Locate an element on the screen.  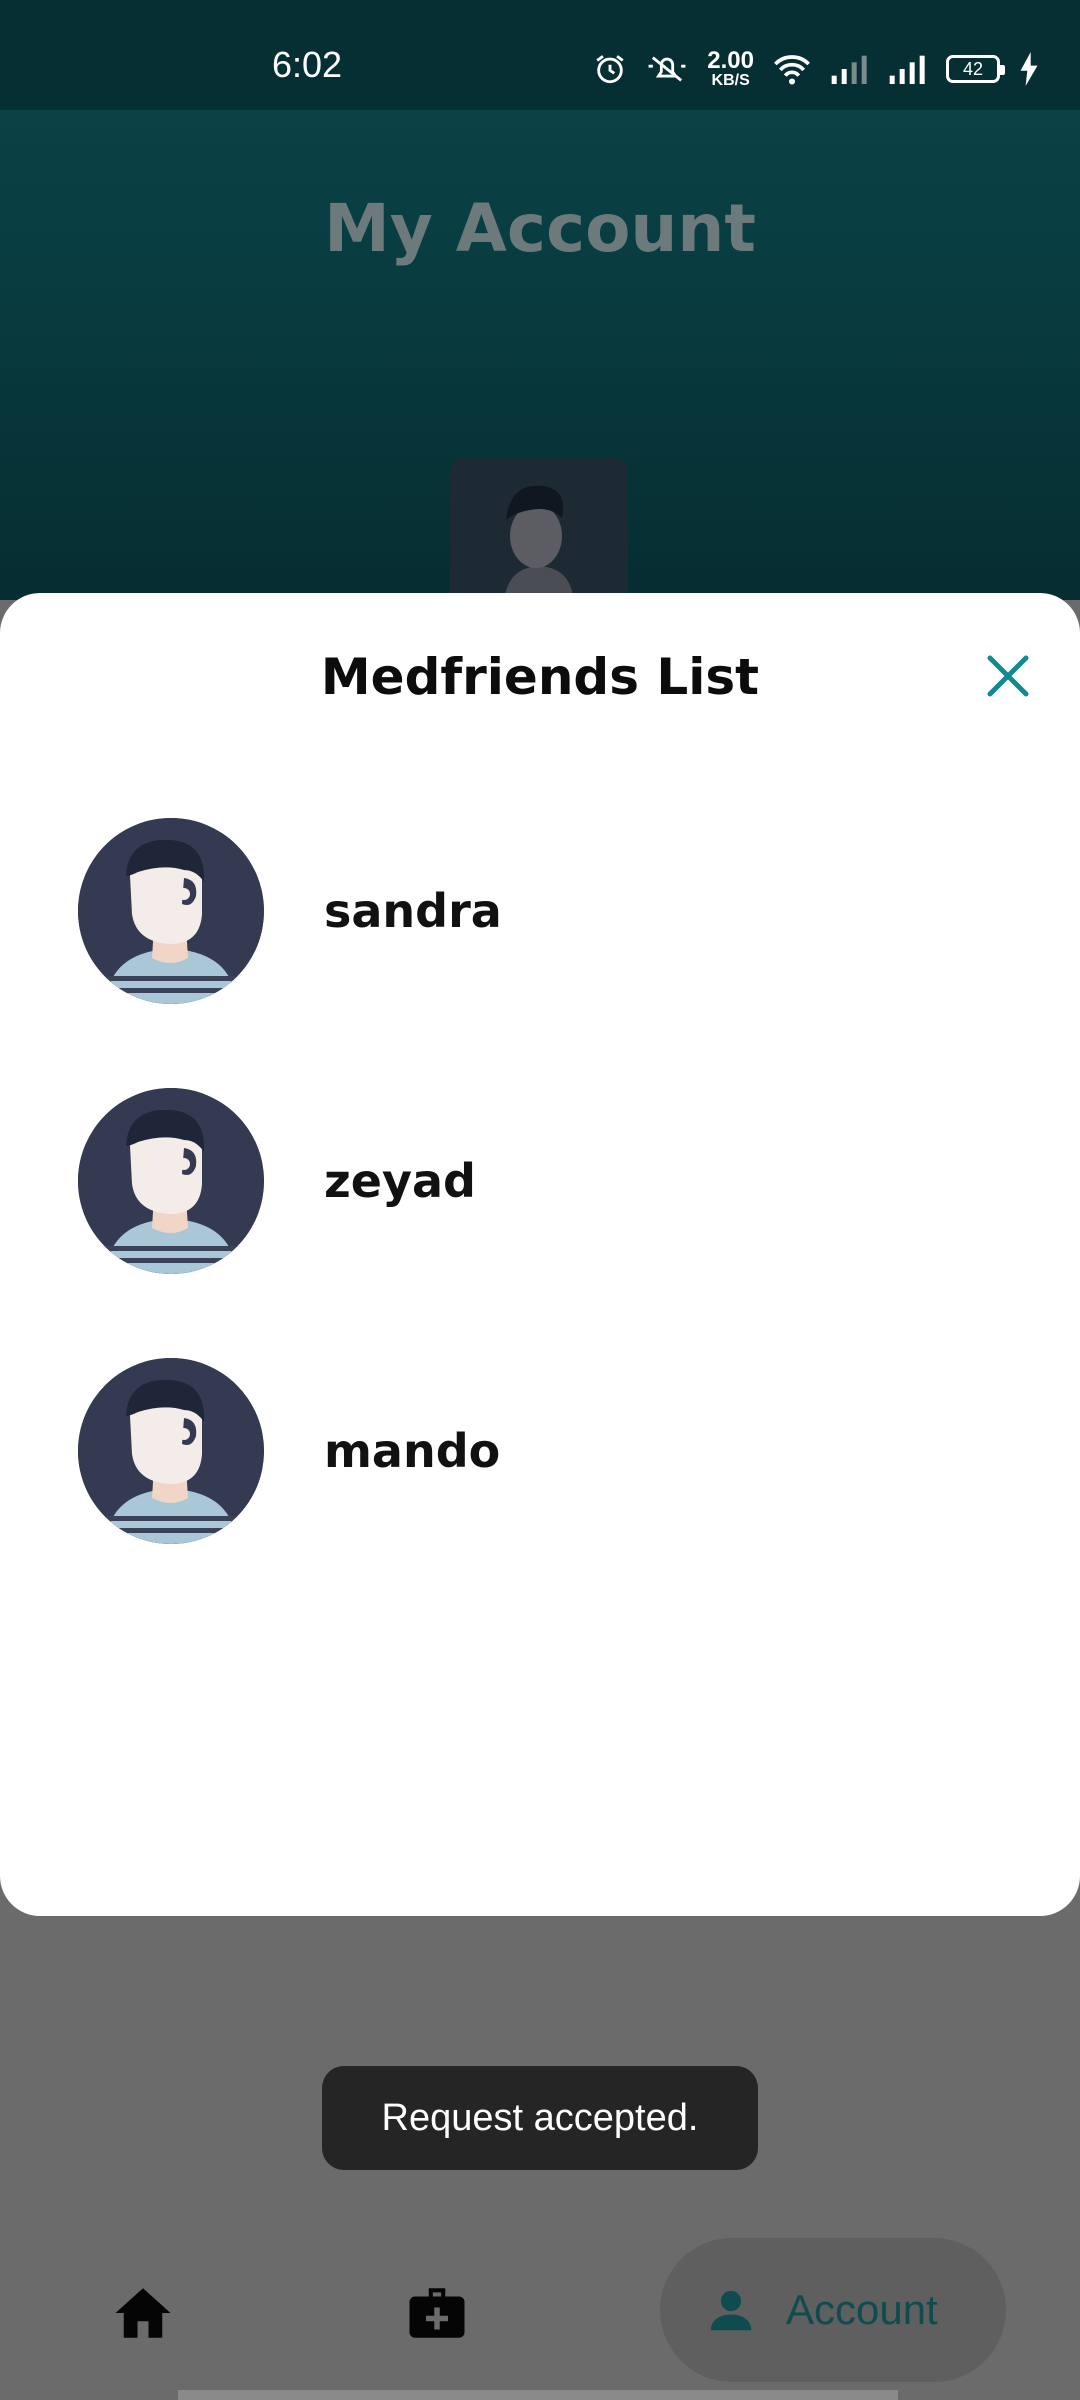
nav-home-button is located at coordinates (143, 2313).